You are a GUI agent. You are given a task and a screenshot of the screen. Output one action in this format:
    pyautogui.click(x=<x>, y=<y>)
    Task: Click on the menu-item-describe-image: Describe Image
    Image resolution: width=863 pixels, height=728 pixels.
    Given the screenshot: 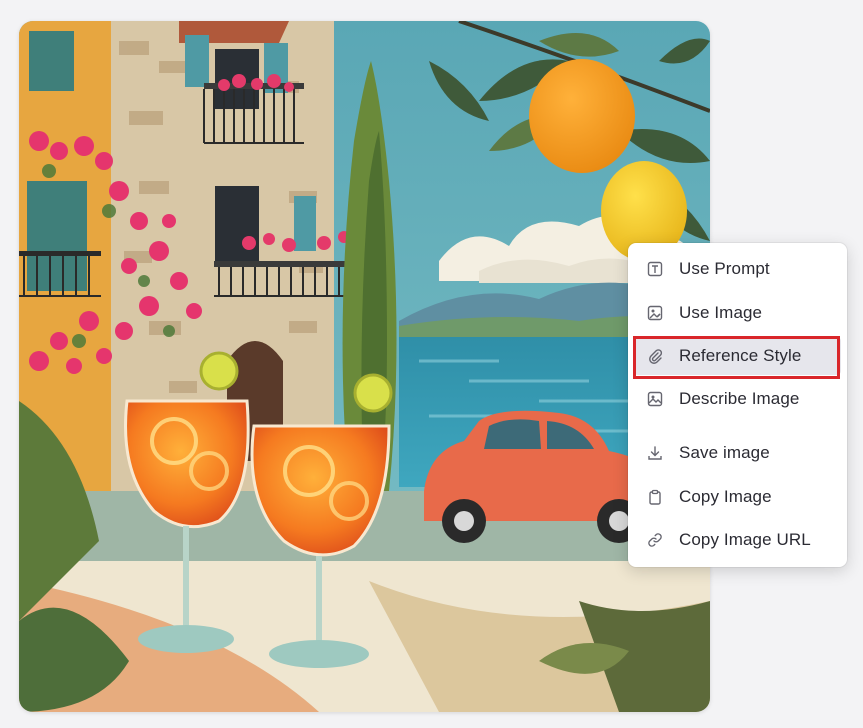 What is the action you would take?
    pyautogui.click(x=737, y=399)
    